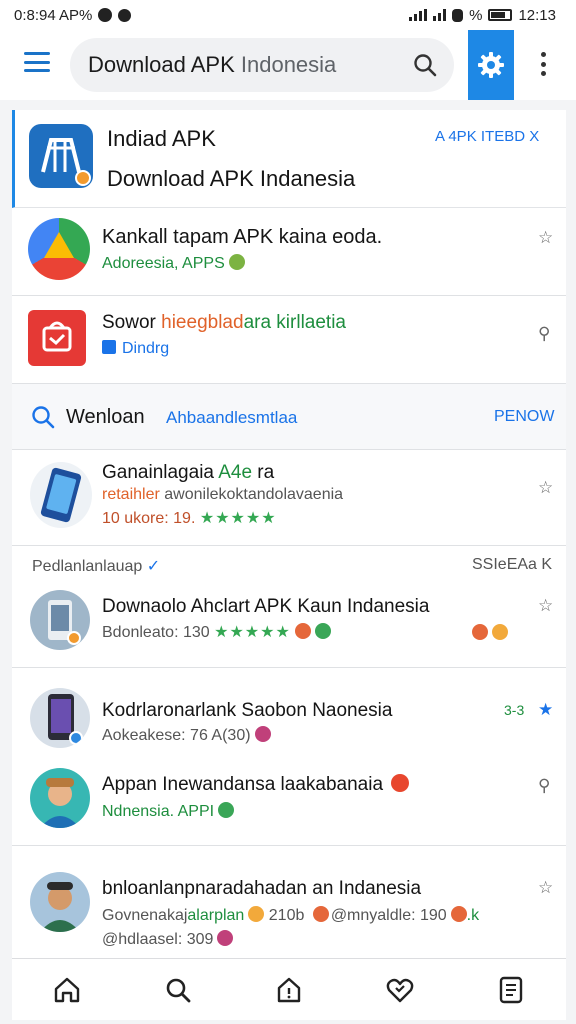 This screenshot has width=576, height=1024. Describe the element at coordinates (231, 178) in the screenshot. I see `featured-app-subtitle: Download APK Indanesia` at that location.